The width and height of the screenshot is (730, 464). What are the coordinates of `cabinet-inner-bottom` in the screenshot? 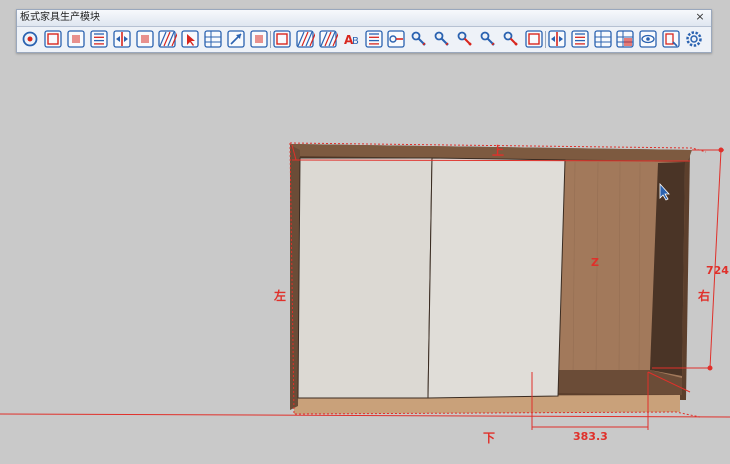 It's located at (618, 382).